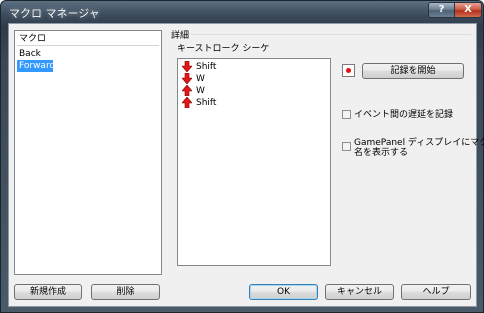 The width and height of the screenshot is (484, 313). What do you see at coordinates (346, 146) in the screenshot?
I see `display-macro-name-checkbox` at bounding box center [346, 146].